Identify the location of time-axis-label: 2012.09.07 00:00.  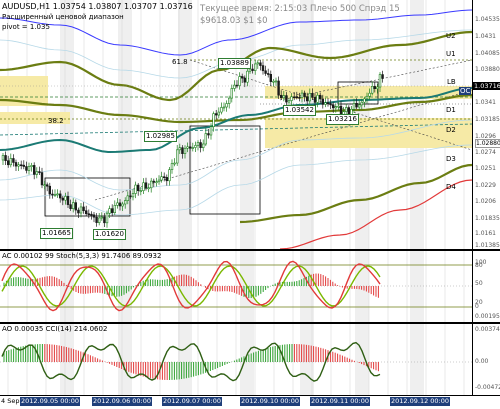
(192, 401).